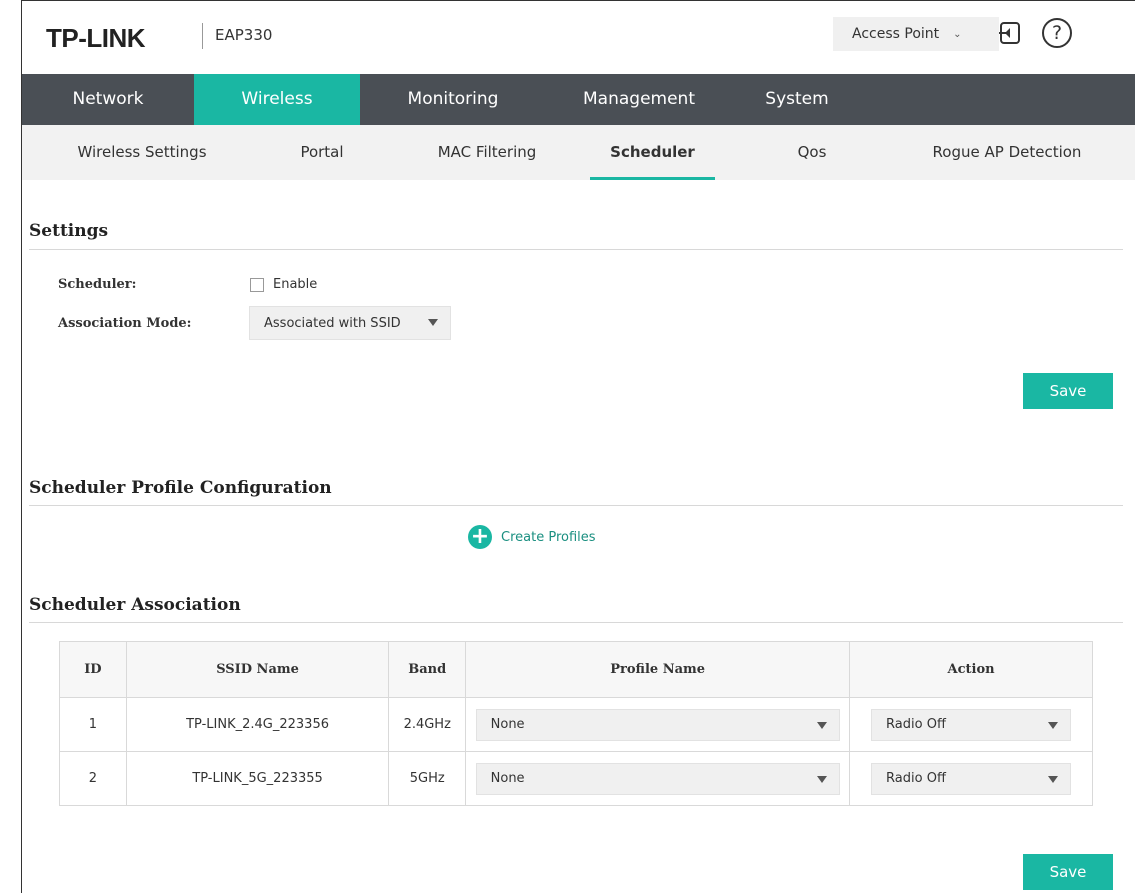  Describe the element at coordinates (658, 669) in the screenshot. I see `col-header-profile-name: Profile Name` at that location.